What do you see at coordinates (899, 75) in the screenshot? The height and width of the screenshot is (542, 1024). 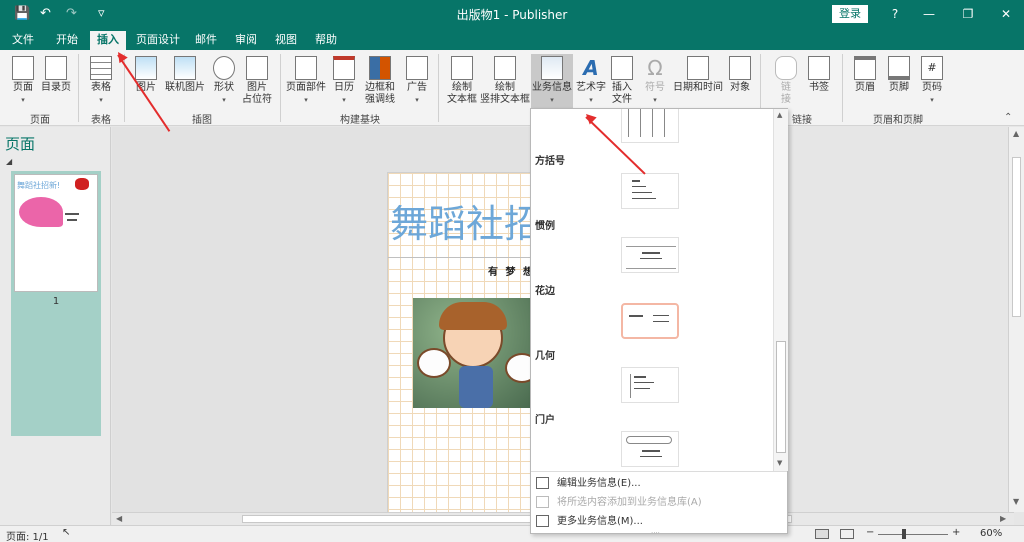 I see `footer-button: 页脚` at bounding box center [899, 75].